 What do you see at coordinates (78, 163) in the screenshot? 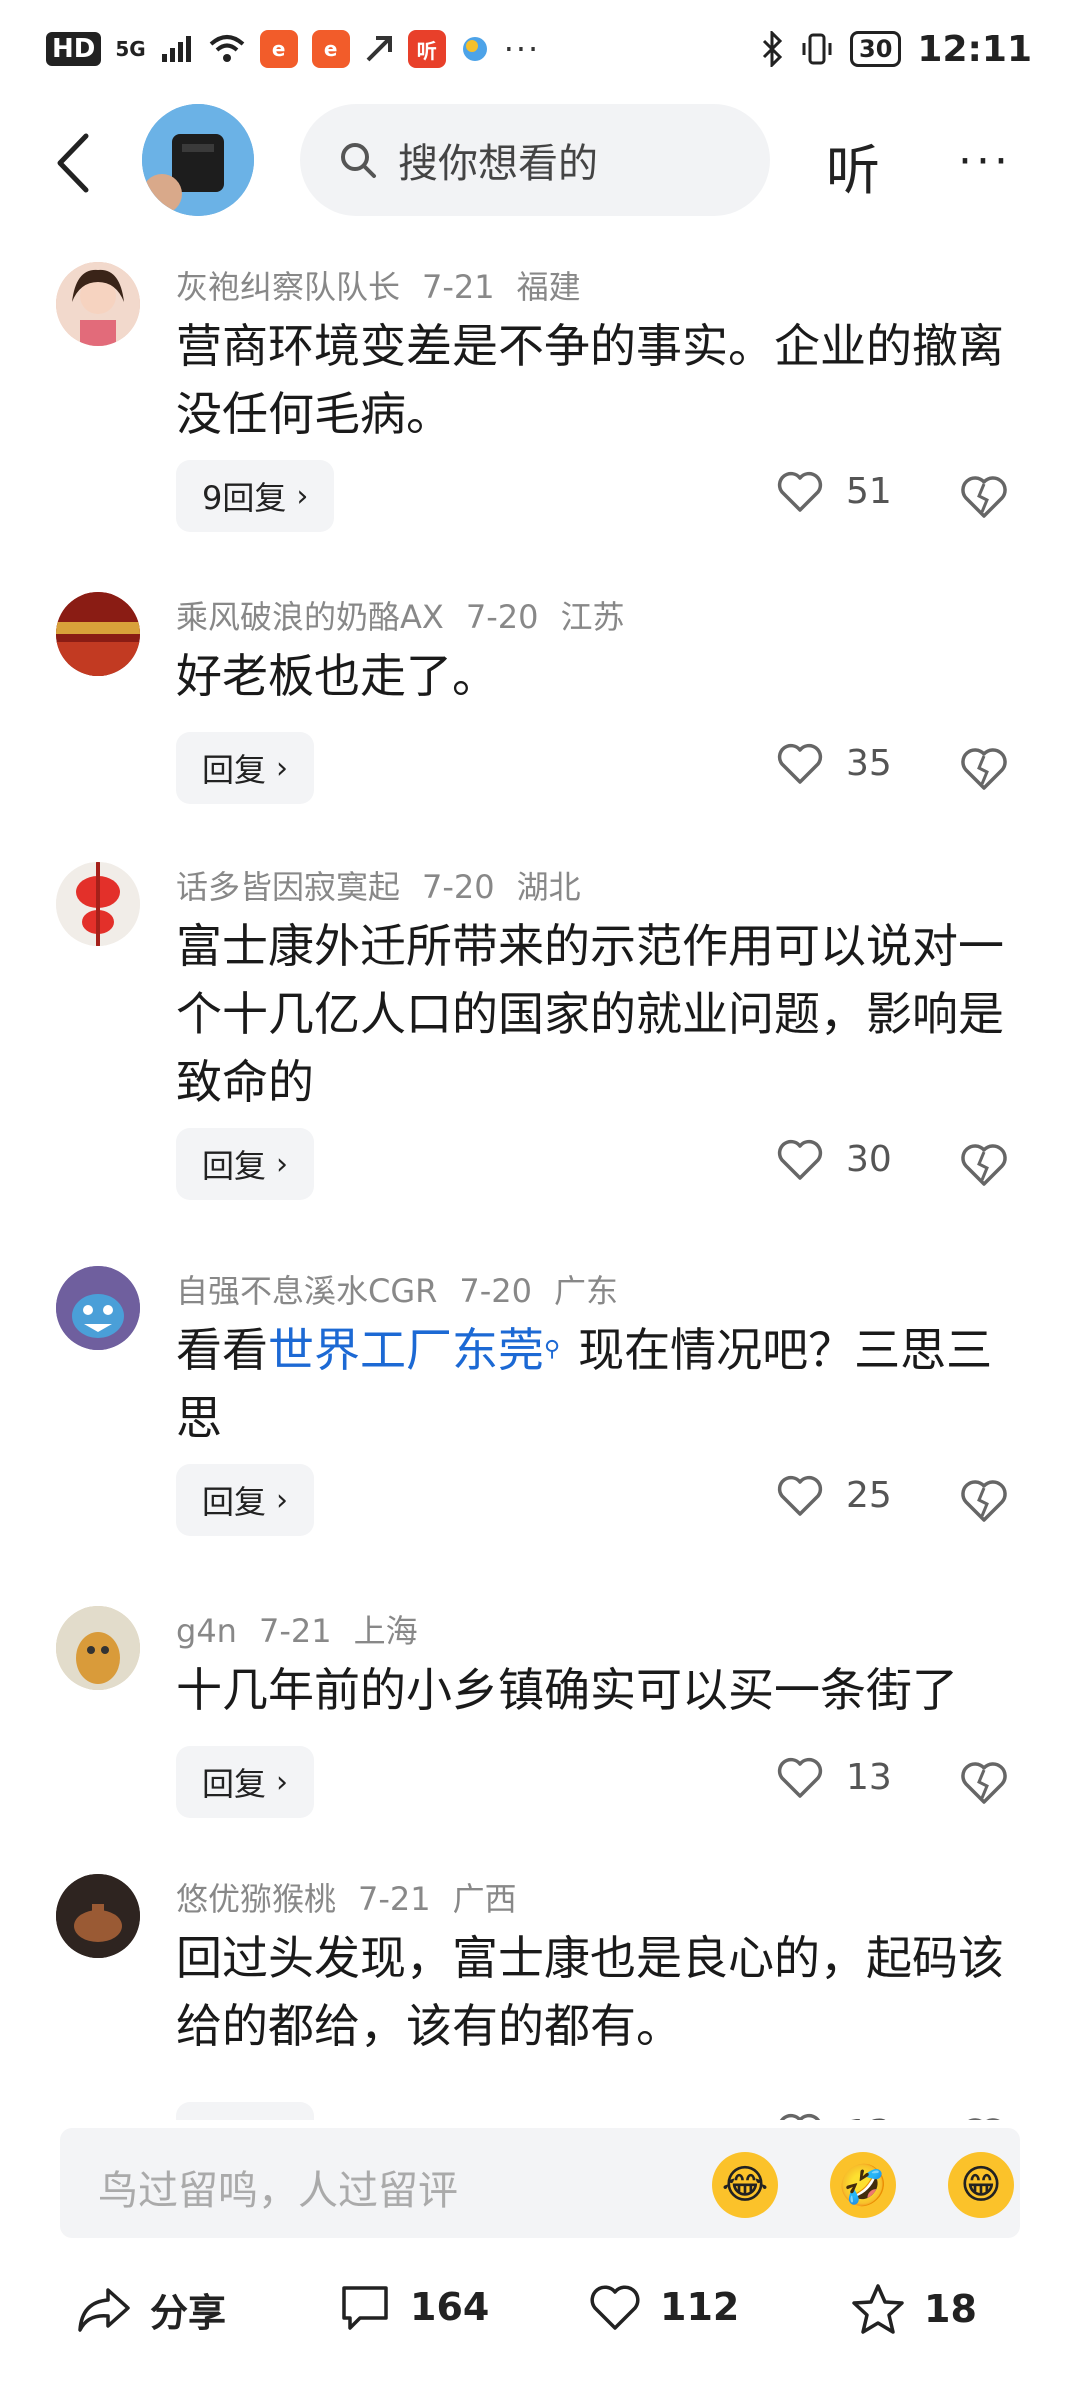
I see `back-arrow-icon` at bounding box center [78, 163].